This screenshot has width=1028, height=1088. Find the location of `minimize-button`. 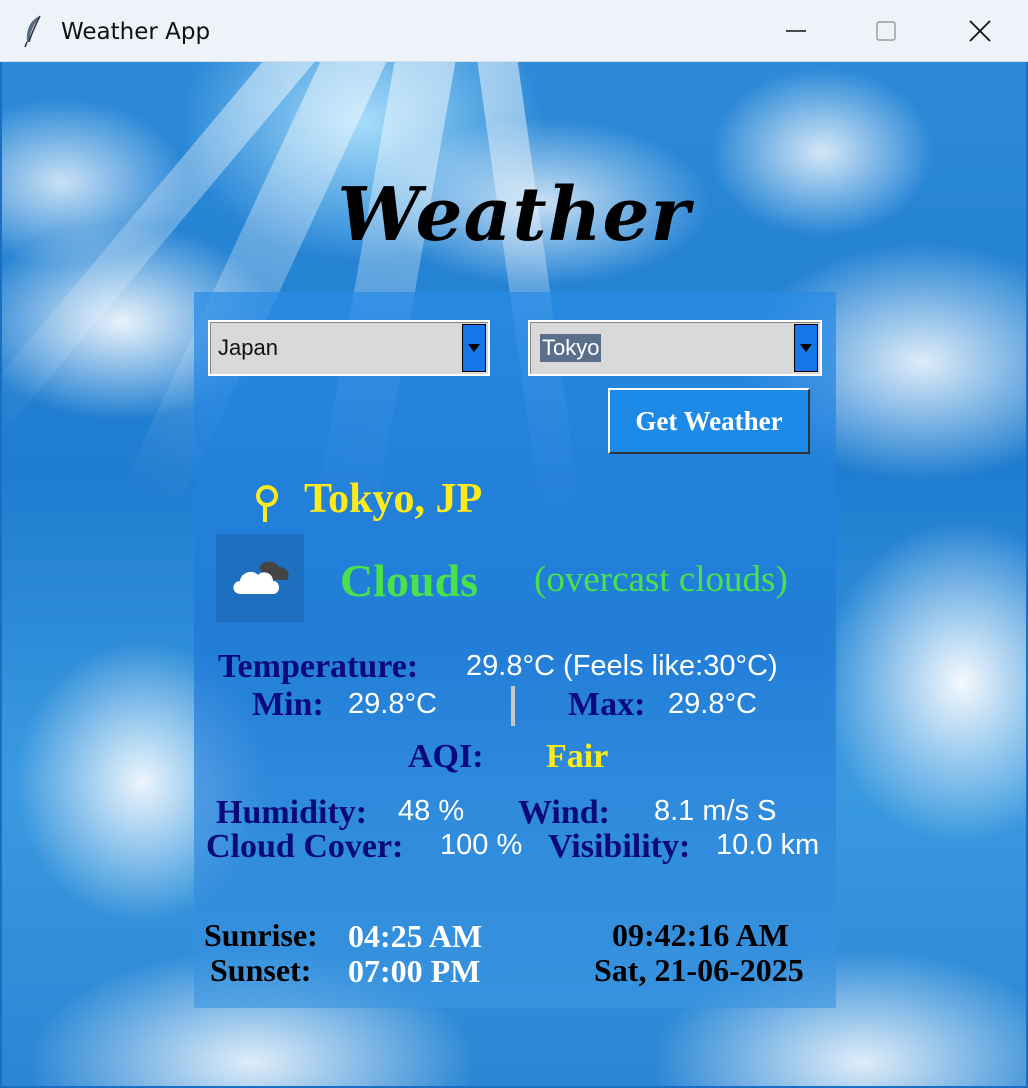

minimize-button is located at coordinates (796, 31).